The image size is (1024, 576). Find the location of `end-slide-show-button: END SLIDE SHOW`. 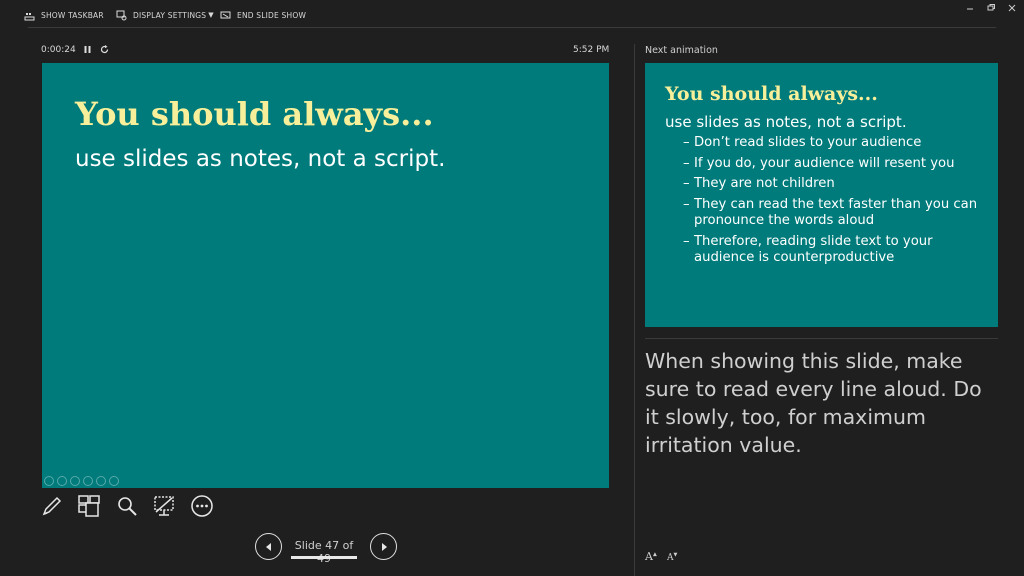

end-slide-show-button: END SLIDE SHOW is located at coordinates (263, 15).